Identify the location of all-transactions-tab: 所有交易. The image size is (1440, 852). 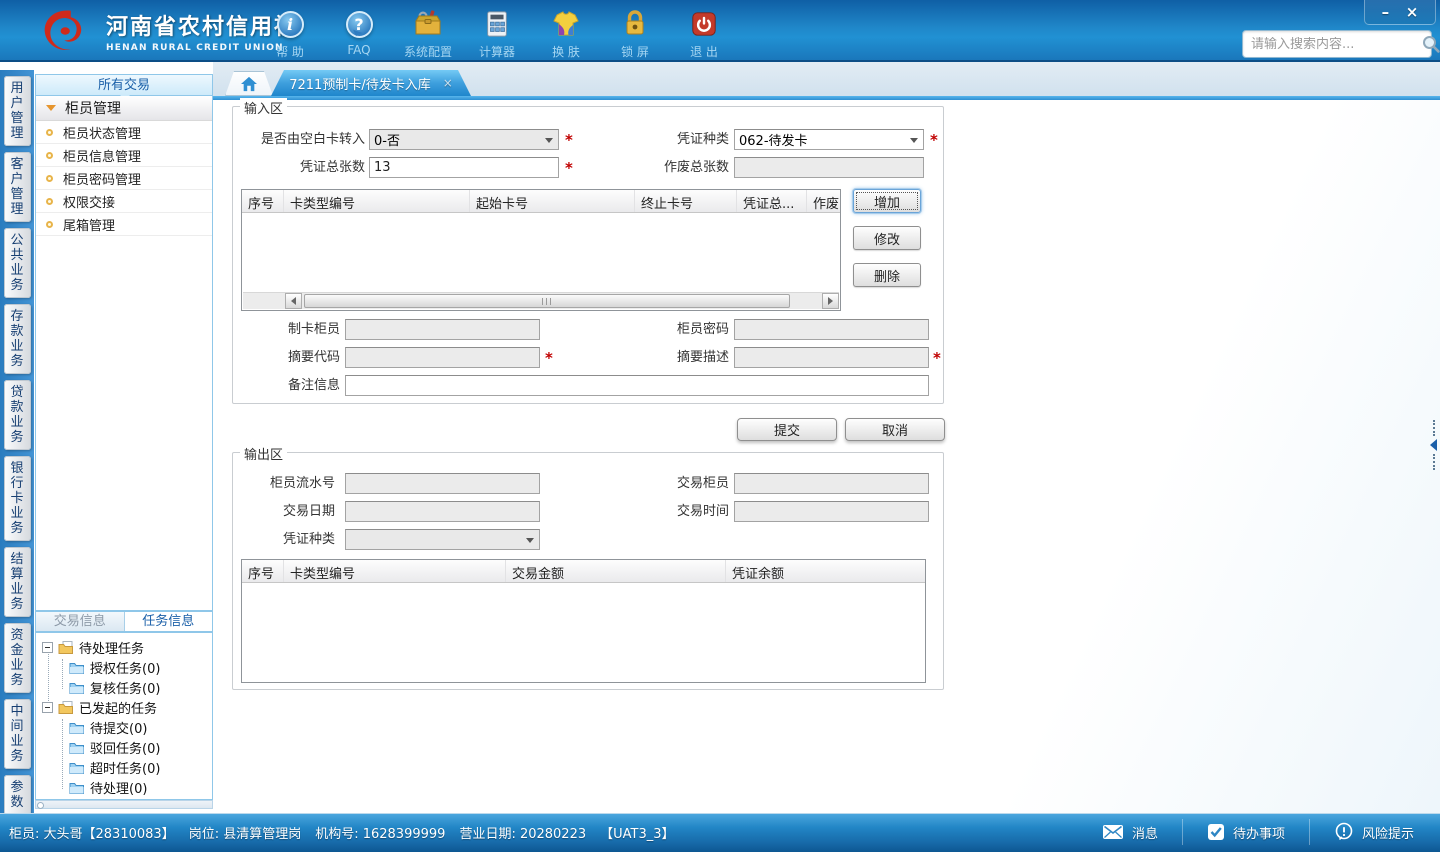
(124, 87).